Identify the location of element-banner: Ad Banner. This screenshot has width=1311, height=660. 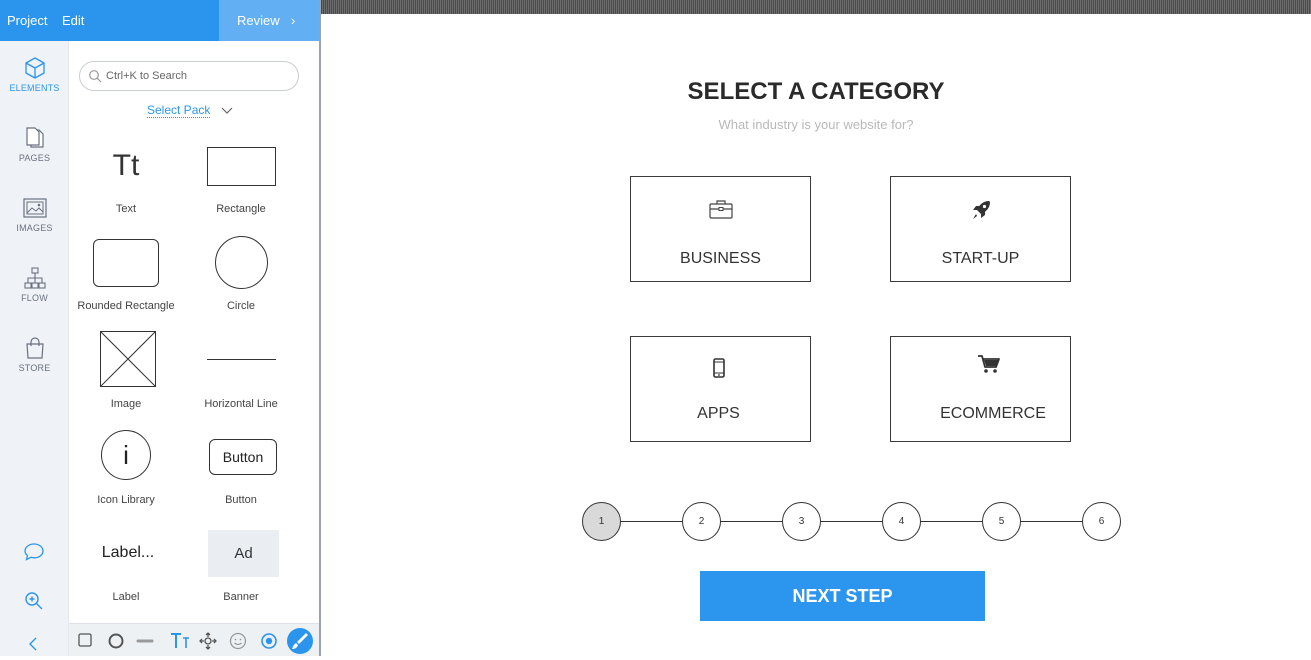
(241, 568).